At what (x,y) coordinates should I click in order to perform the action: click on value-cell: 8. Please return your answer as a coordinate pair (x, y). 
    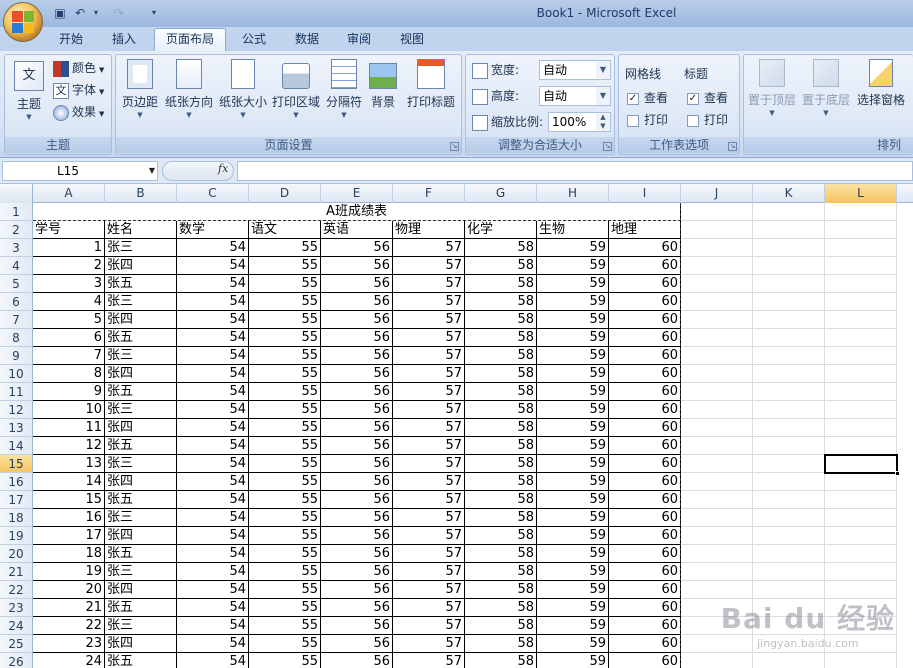
    Looking at the image, I should click on (69, 374).